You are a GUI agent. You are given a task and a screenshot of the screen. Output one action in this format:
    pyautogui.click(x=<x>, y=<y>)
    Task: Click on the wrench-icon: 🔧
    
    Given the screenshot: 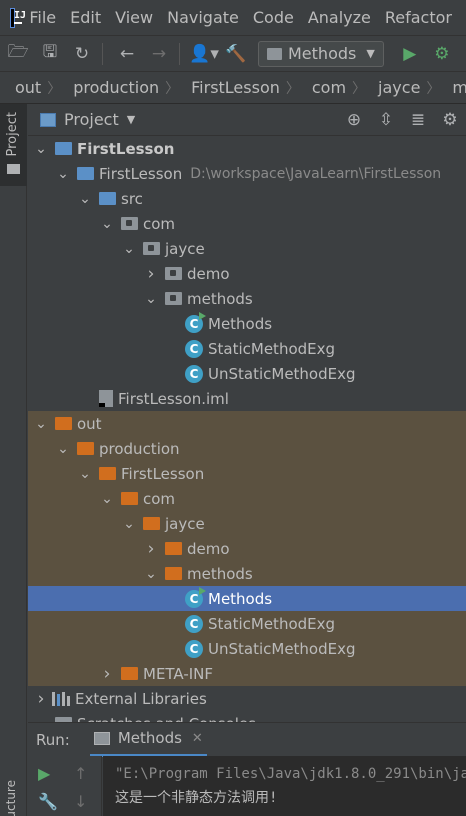 What is the action you would take?
    pyautogui.click(x=48, y=801)
    